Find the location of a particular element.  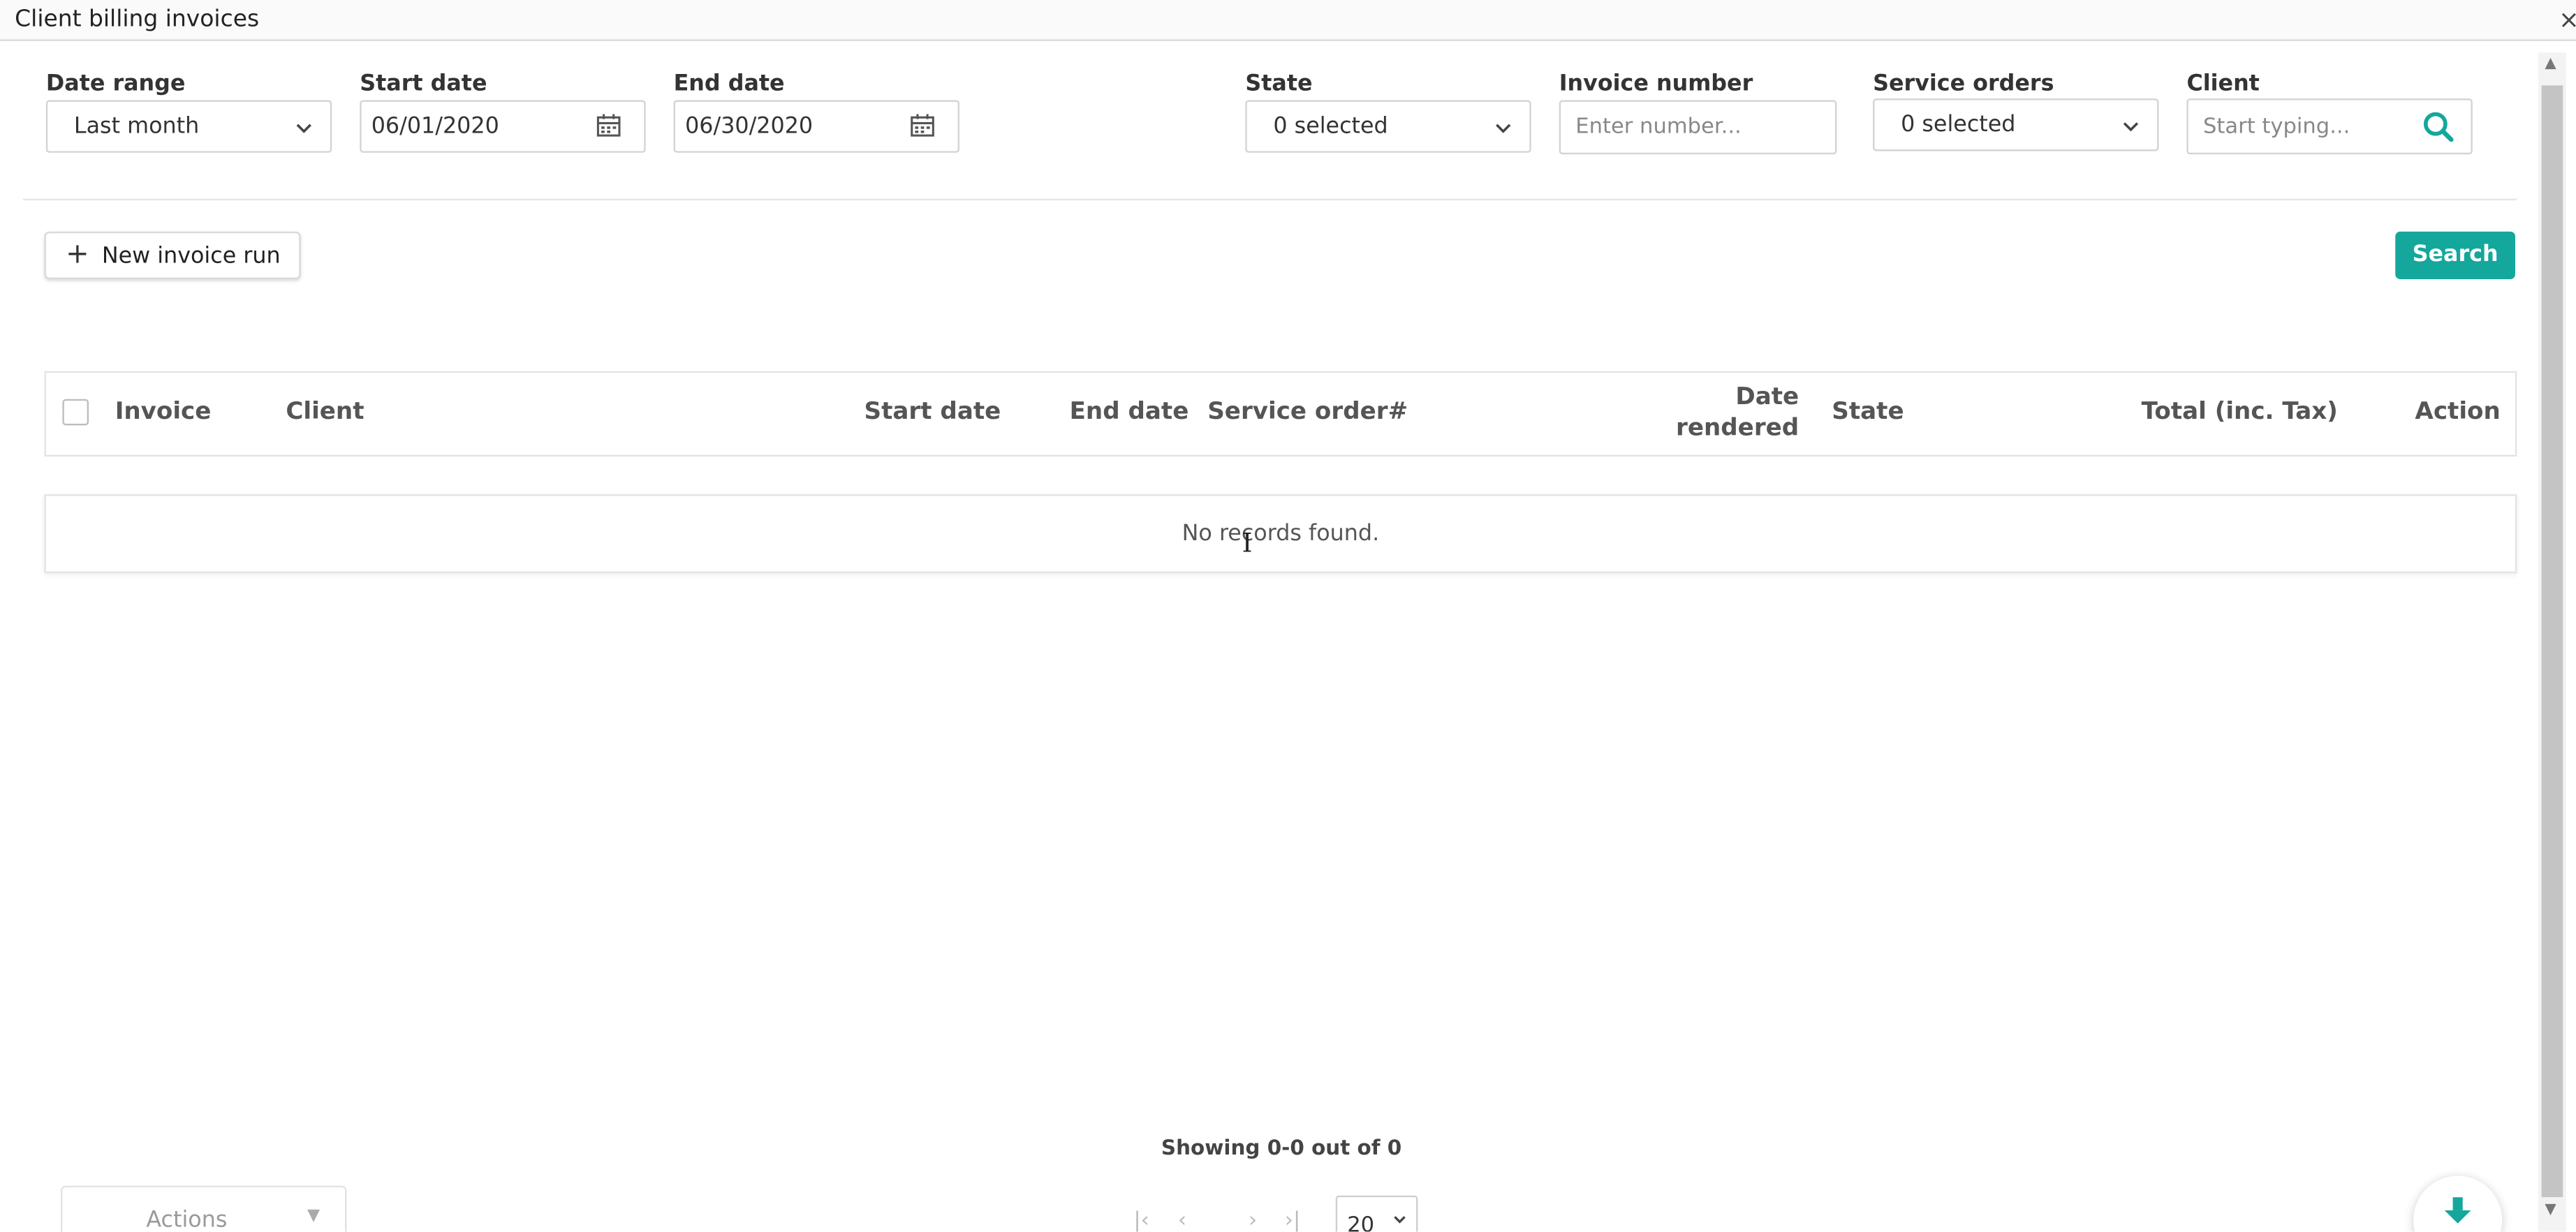

empty-message: No records found. is located at coordinates (1281, 533).